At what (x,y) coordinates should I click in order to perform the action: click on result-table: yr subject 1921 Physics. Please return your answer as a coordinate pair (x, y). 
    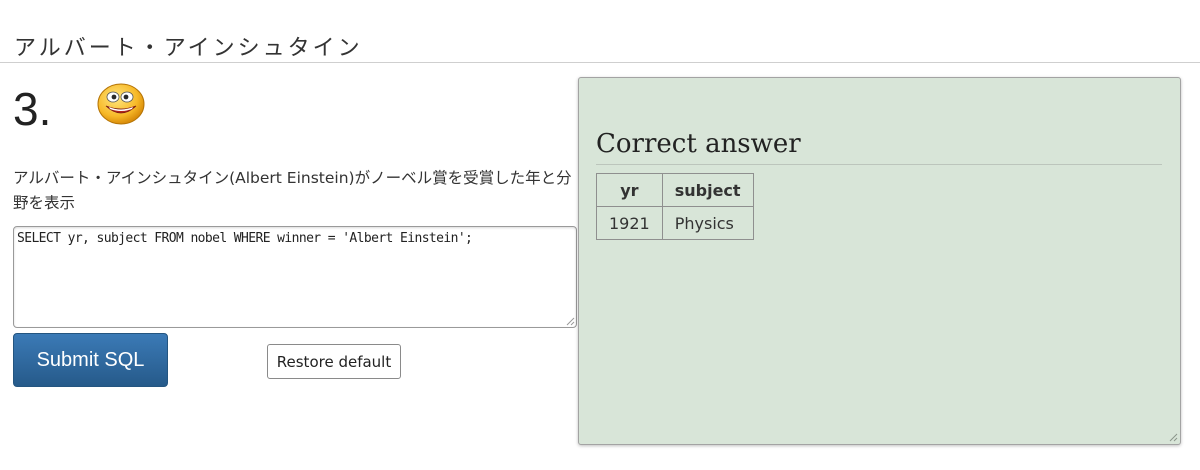
    Looking at the image, I should click on (675, 206).